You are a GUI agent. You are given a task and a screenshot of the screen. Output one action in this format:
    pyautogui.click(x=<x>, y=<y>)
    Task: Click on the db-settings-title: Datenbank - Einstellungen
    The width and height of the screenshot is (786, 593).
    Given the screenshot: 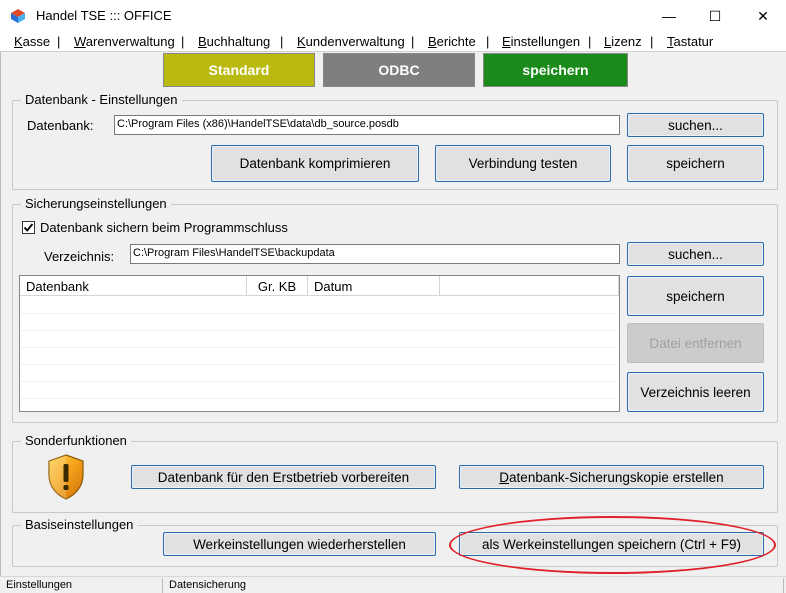 What is the action you would take?
    pyautogui.click(x=101, y=99)
    